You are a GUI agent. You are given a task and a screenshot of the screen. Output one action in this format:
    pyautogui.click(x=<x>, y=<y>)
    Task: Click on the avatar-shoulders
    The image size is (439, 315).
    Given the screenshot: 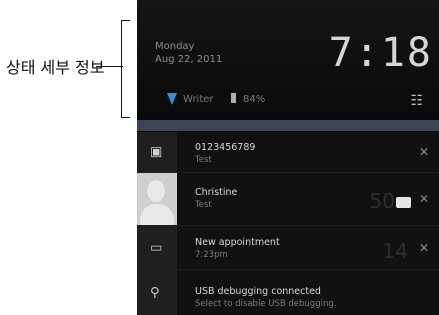 What is the action you would take?
    pyautogui.click(x=157, y=214)
    